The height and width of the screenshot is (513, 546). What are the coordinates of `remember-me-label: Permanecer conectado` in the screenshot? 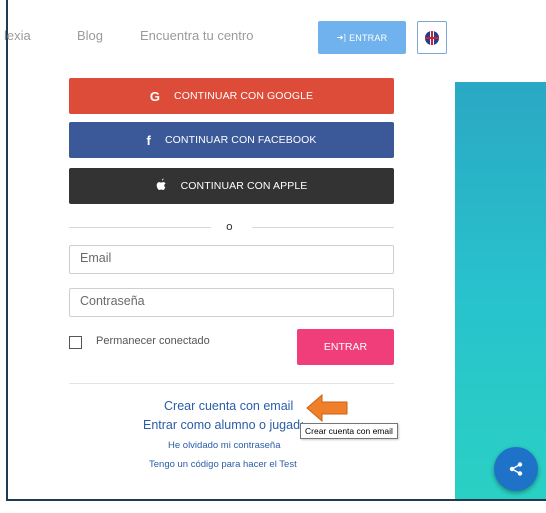 It's located at (153, 341).